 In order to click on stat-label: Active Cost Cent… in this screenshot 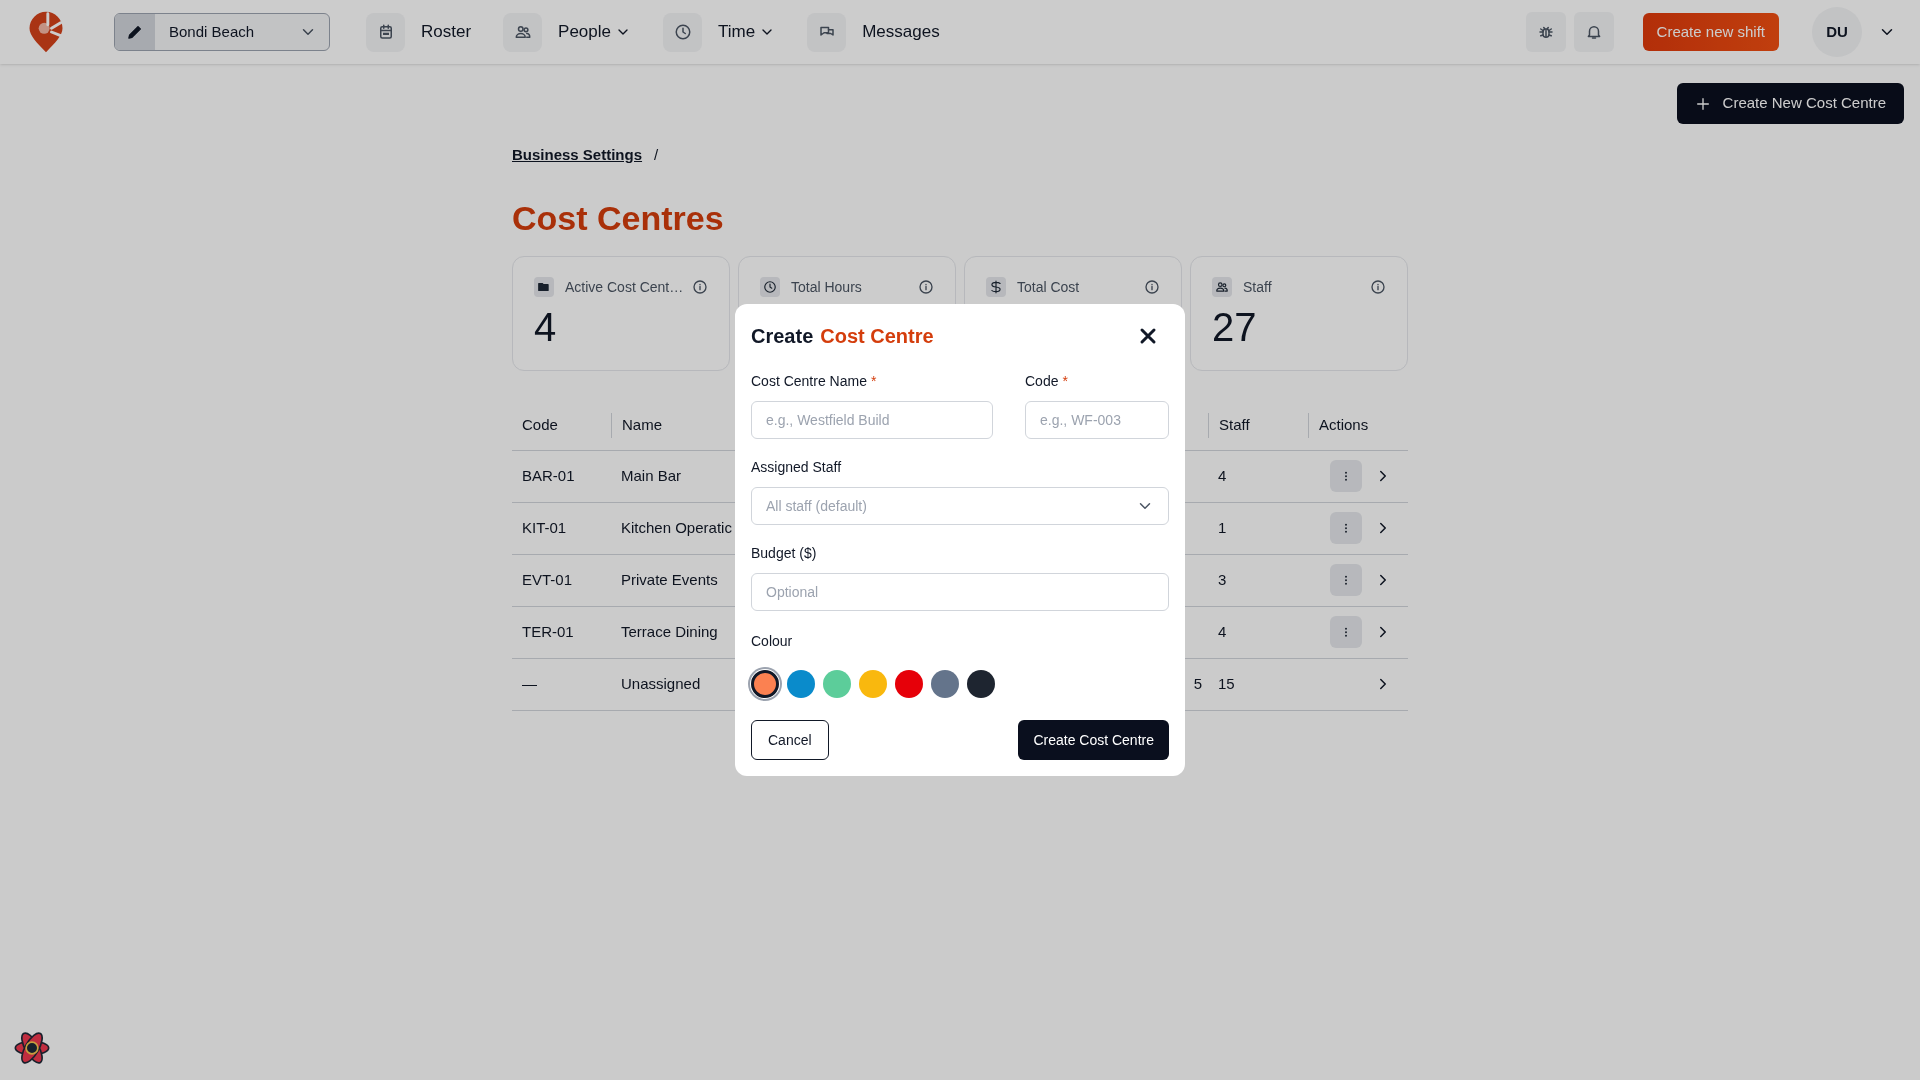, I will do `click(625, 287)`.